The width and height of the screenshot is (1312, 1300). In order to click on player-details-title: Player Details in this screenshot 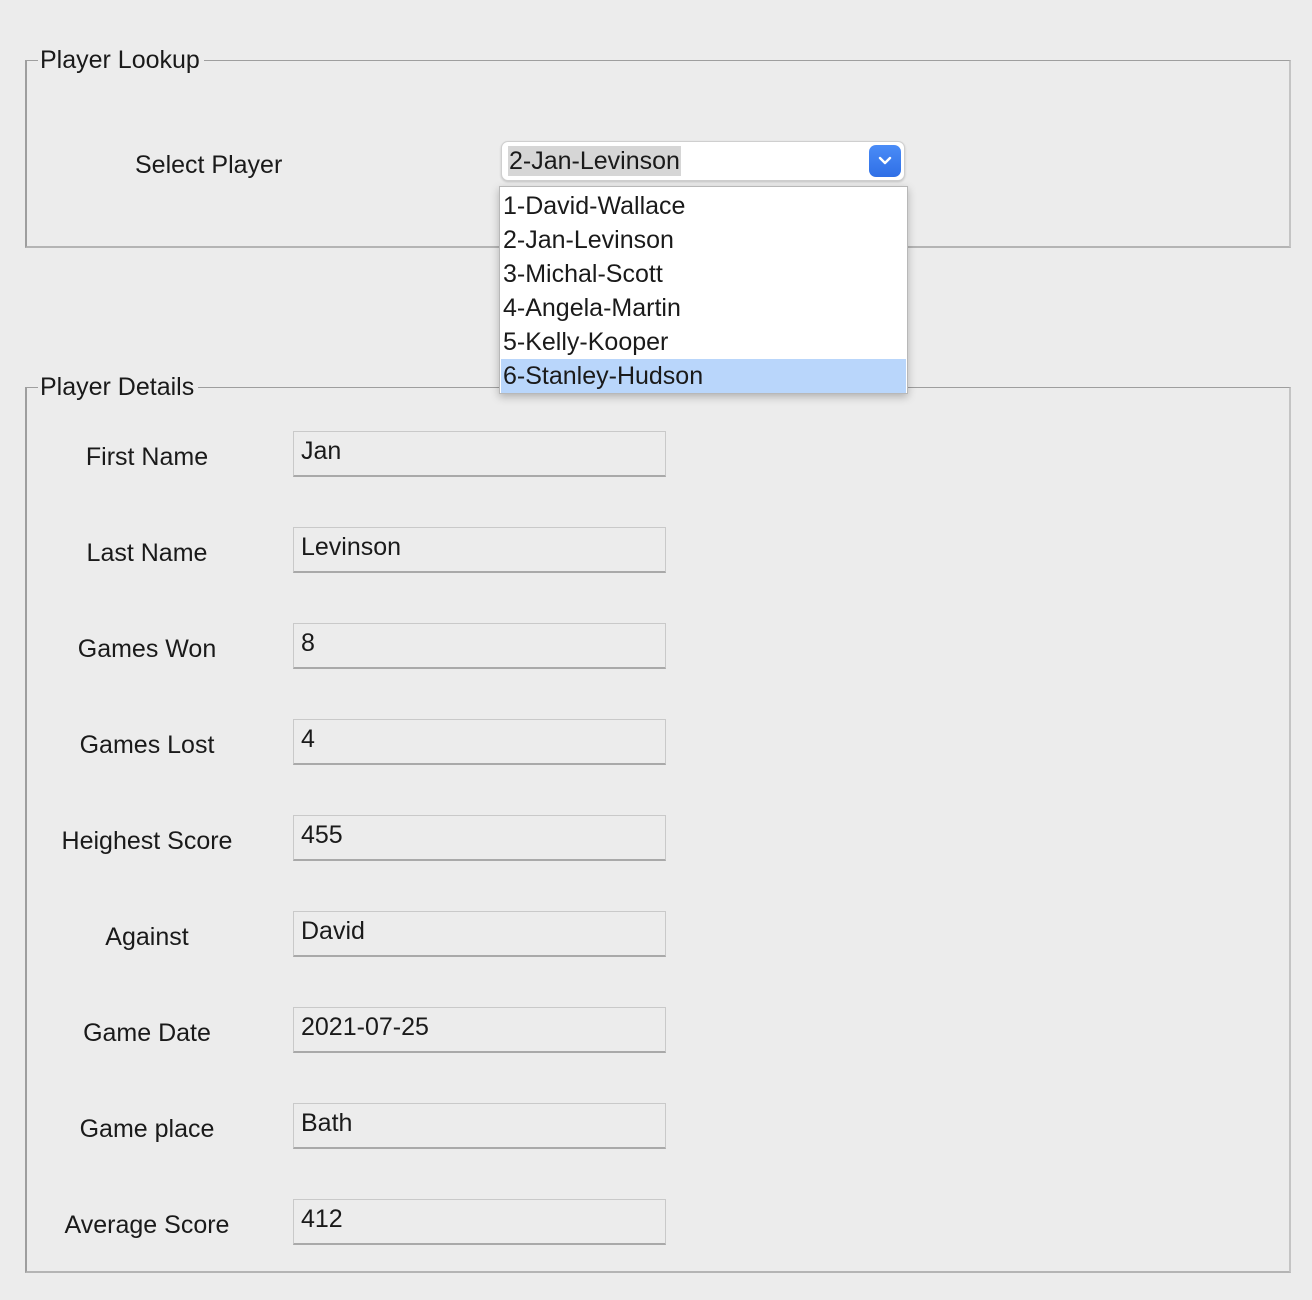, I will do `click(118, 387)`.